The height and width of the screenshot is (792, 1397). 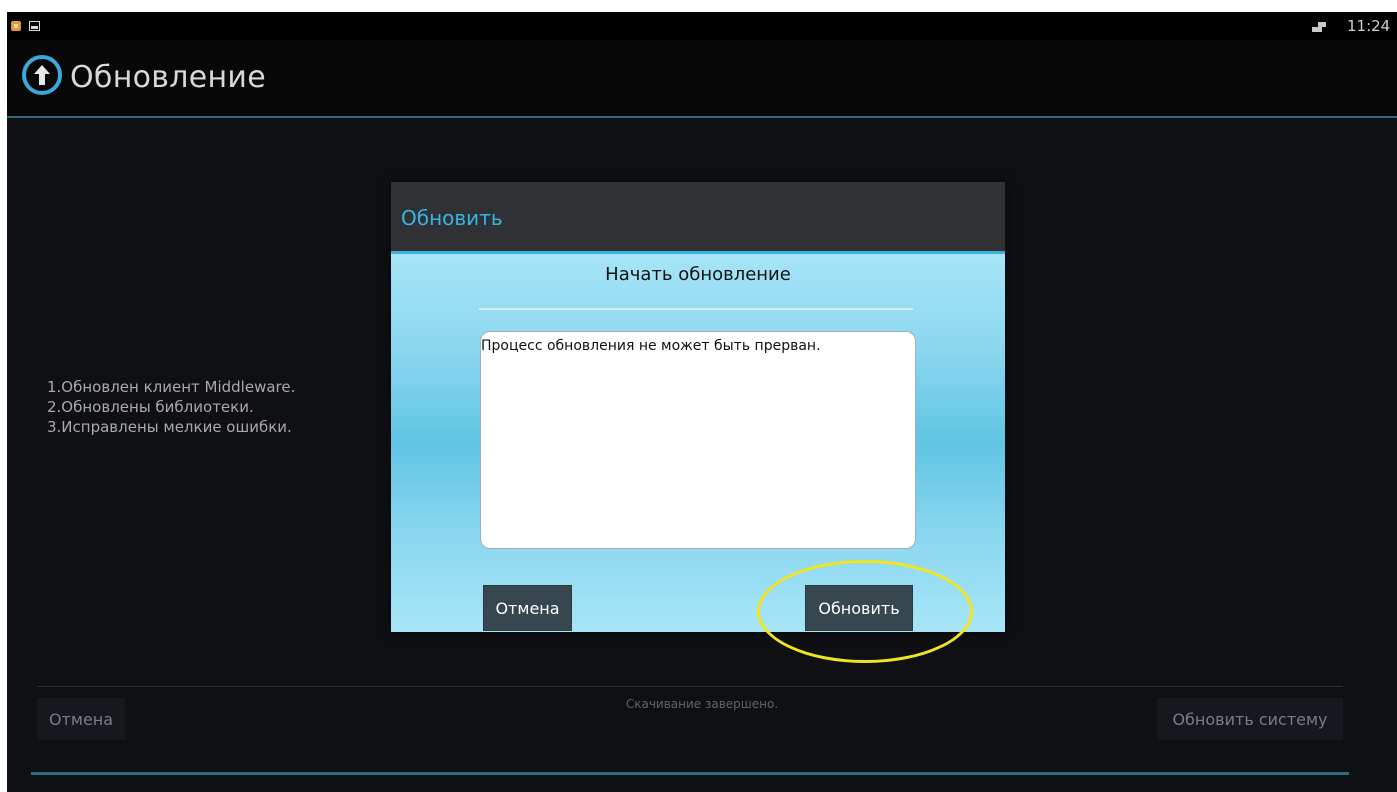 What do you see at coordinates (690, 773) in the screenshot?
I see `progress-bar` at bounding box center [690, 773].